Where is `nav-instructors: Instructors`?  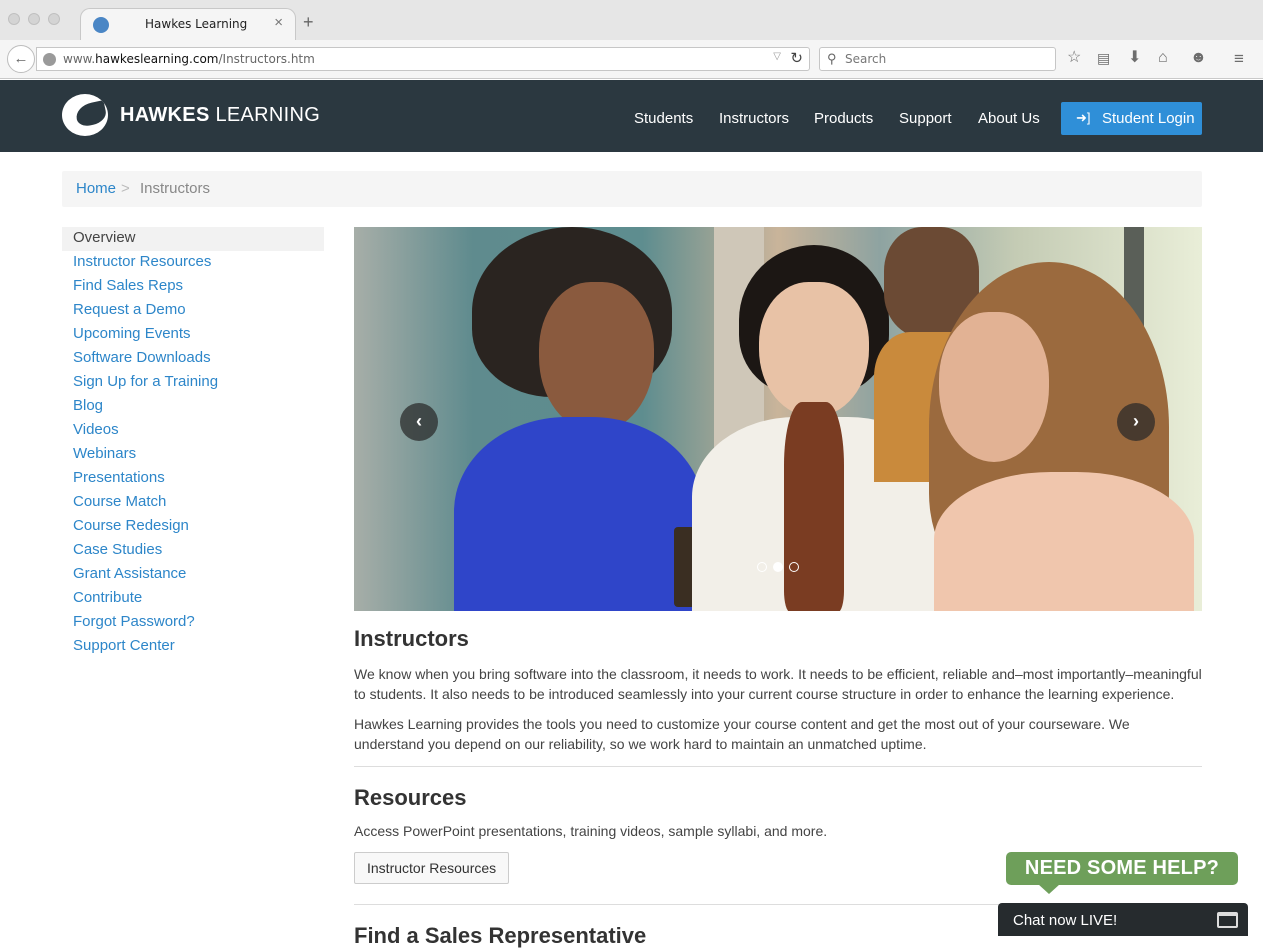
nav-instructors: Instructors is located at coordinates (754, 118).